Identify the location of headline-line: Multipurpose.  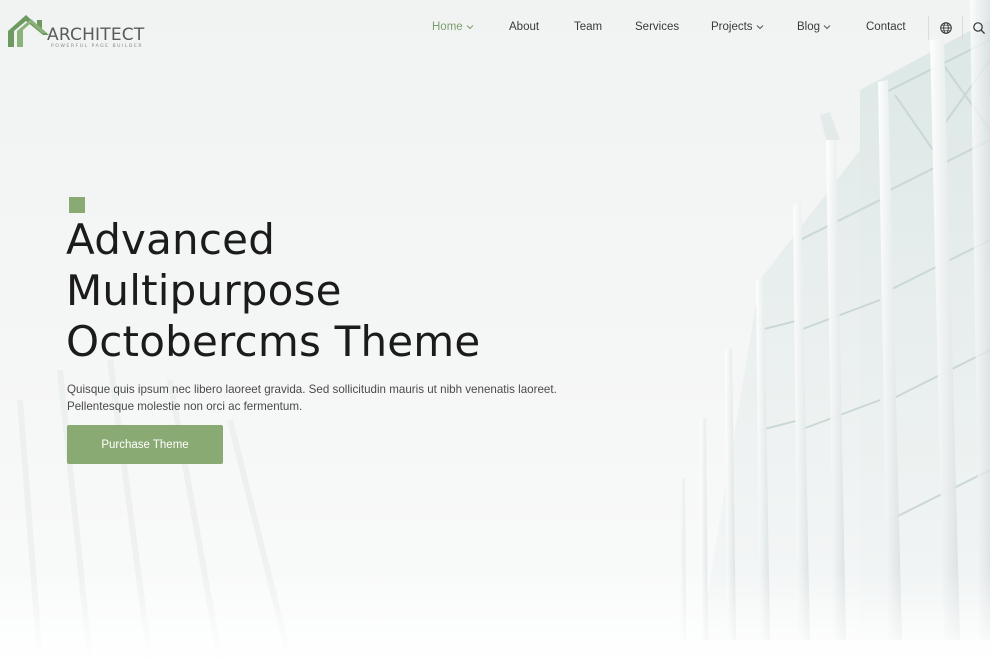
(204, 290).